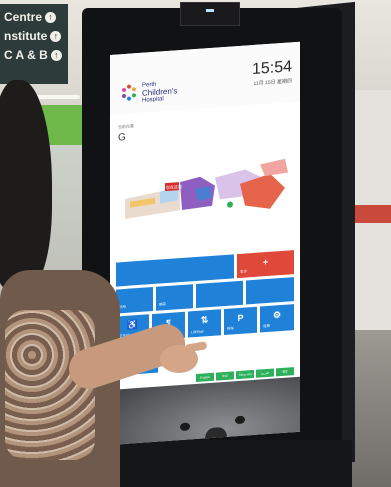  I want to click on sign-line-3: C A & B, so click(26, 55).